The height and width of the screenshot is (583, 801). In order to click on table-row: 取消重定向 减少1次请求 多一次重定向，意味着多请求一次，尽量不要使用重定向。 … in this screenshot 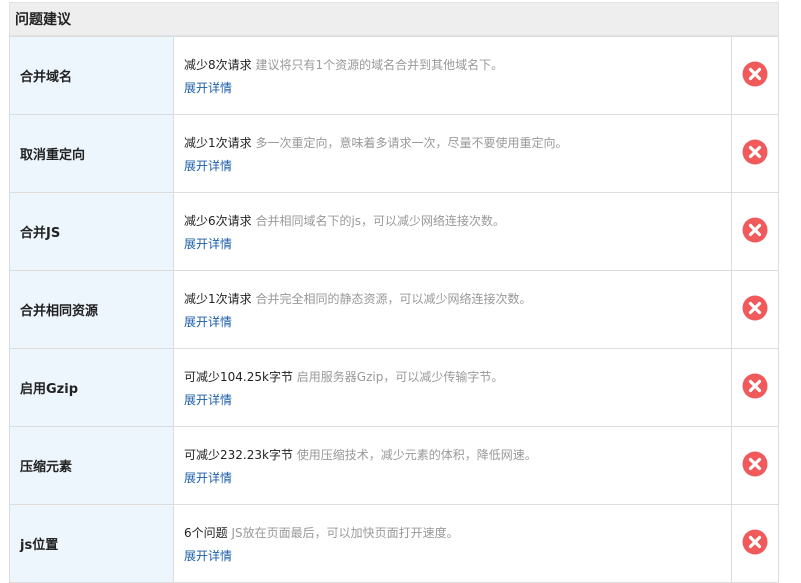, I will do `click(394, 153)`.